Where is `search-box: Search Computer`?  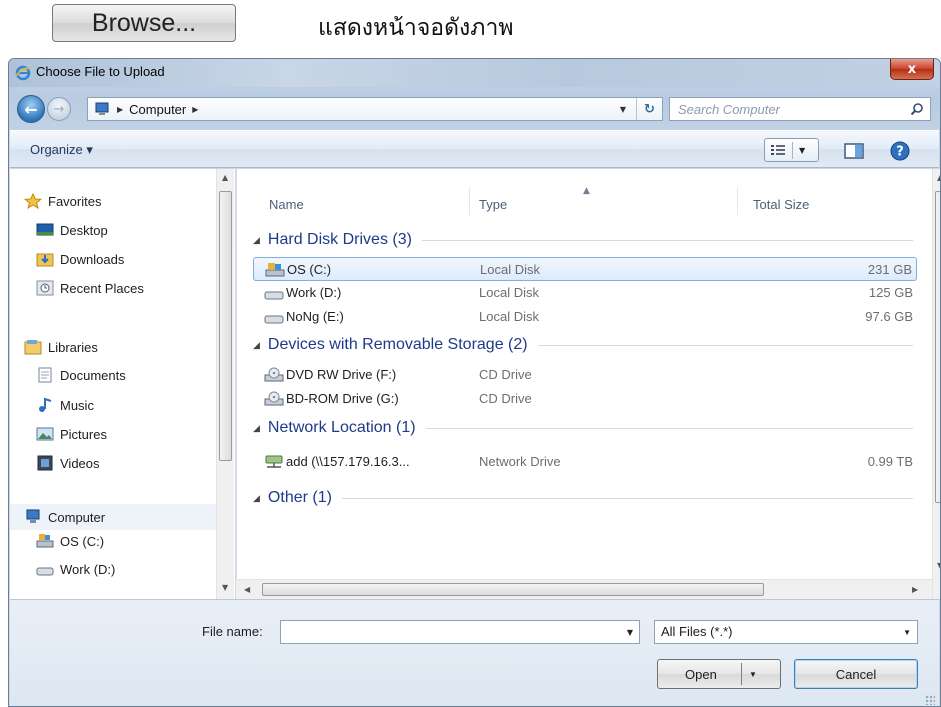
search-box: Search Computer is located at coordinates (800, 109).